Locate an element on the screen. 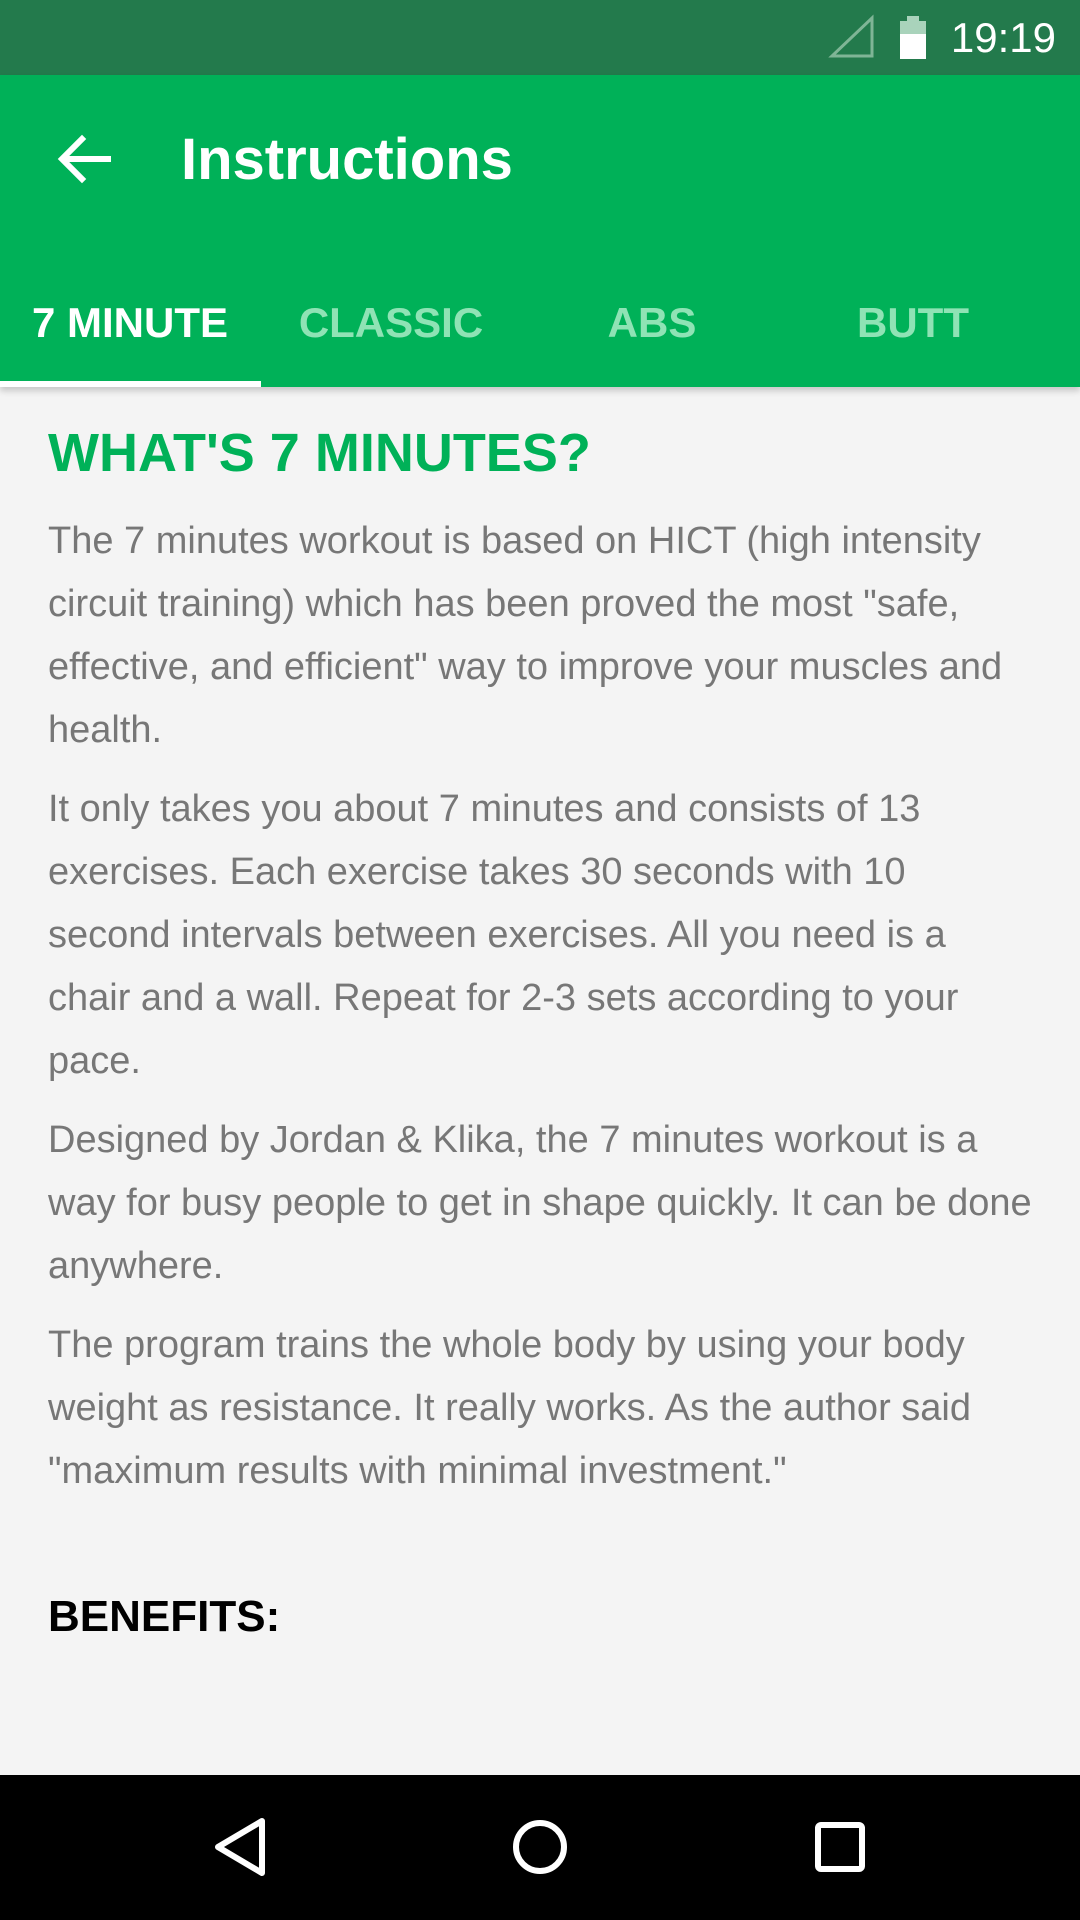  tab-abs: ABS is located at coordinates (652, 331).